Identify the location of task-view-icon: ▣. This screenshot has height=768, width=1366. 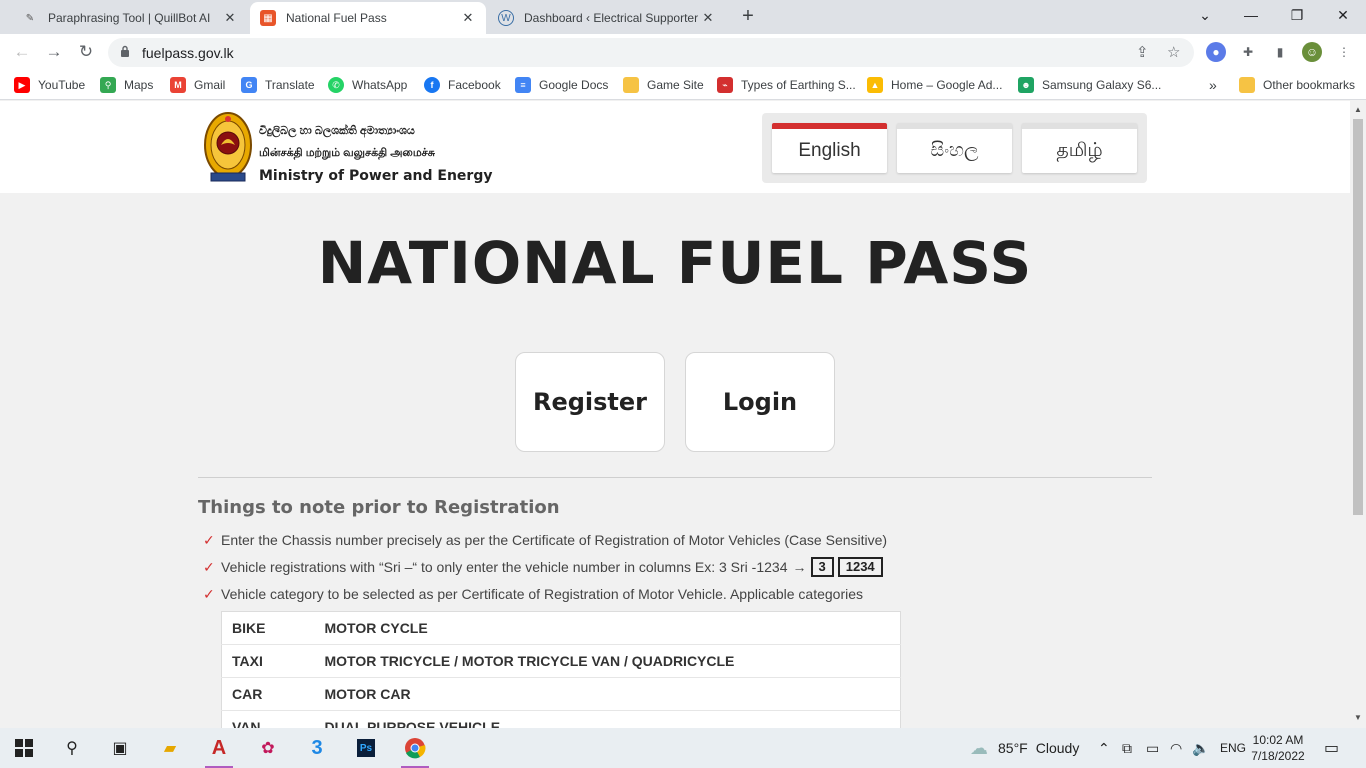
(120, 748).